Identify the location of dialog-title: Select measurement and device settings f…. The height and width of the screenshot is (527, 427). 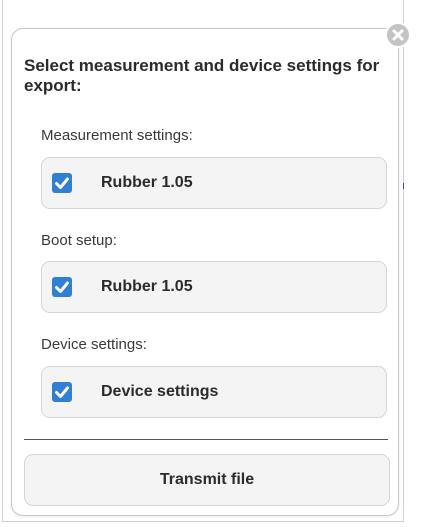
(202, 75).